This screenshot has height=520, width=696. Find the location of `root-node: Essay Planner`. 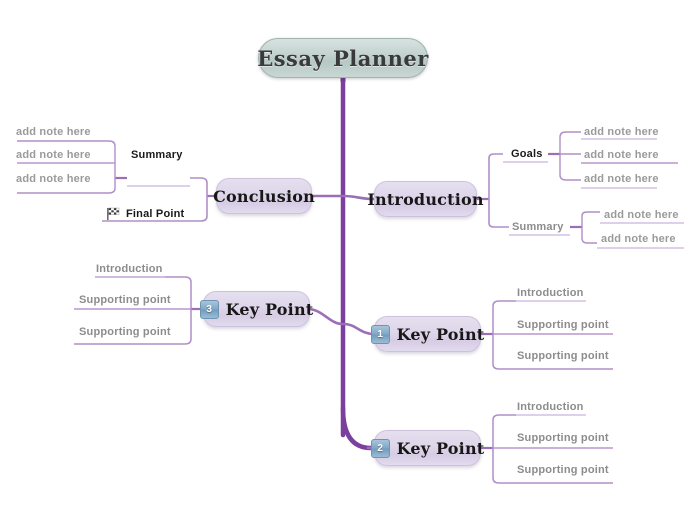

root-node: Essay Planner is located at coordinates (343, 58).